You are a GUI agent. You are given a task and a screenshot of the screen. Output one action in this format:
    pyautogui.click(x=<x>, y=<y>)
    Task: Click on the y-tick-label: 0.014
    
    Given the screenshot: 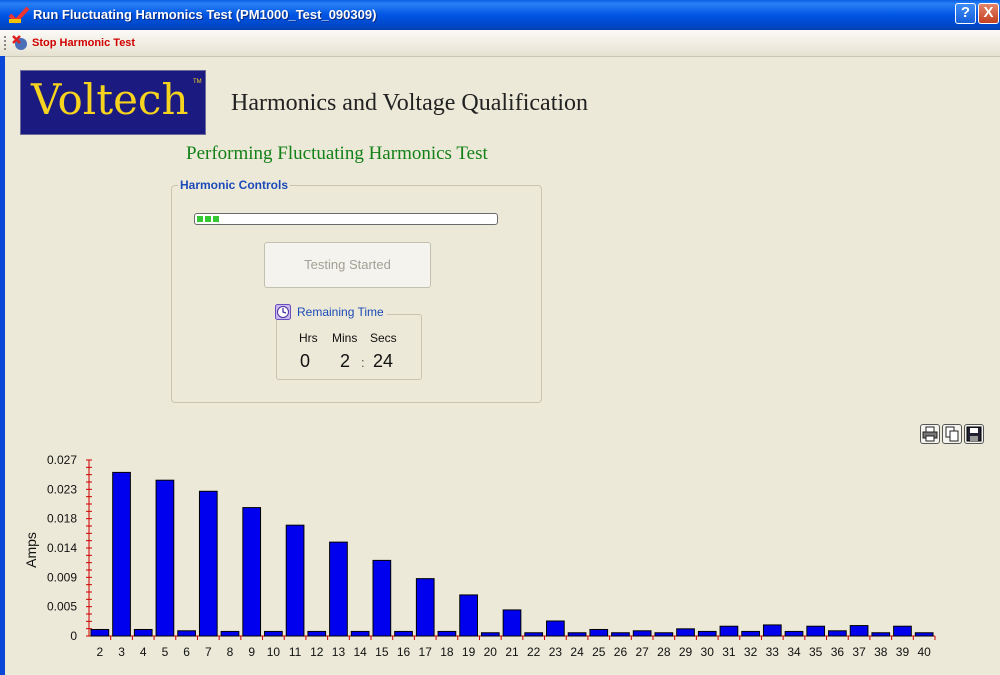 What is the action you would take?
    pyautogui.click(x=62, y=548)
    